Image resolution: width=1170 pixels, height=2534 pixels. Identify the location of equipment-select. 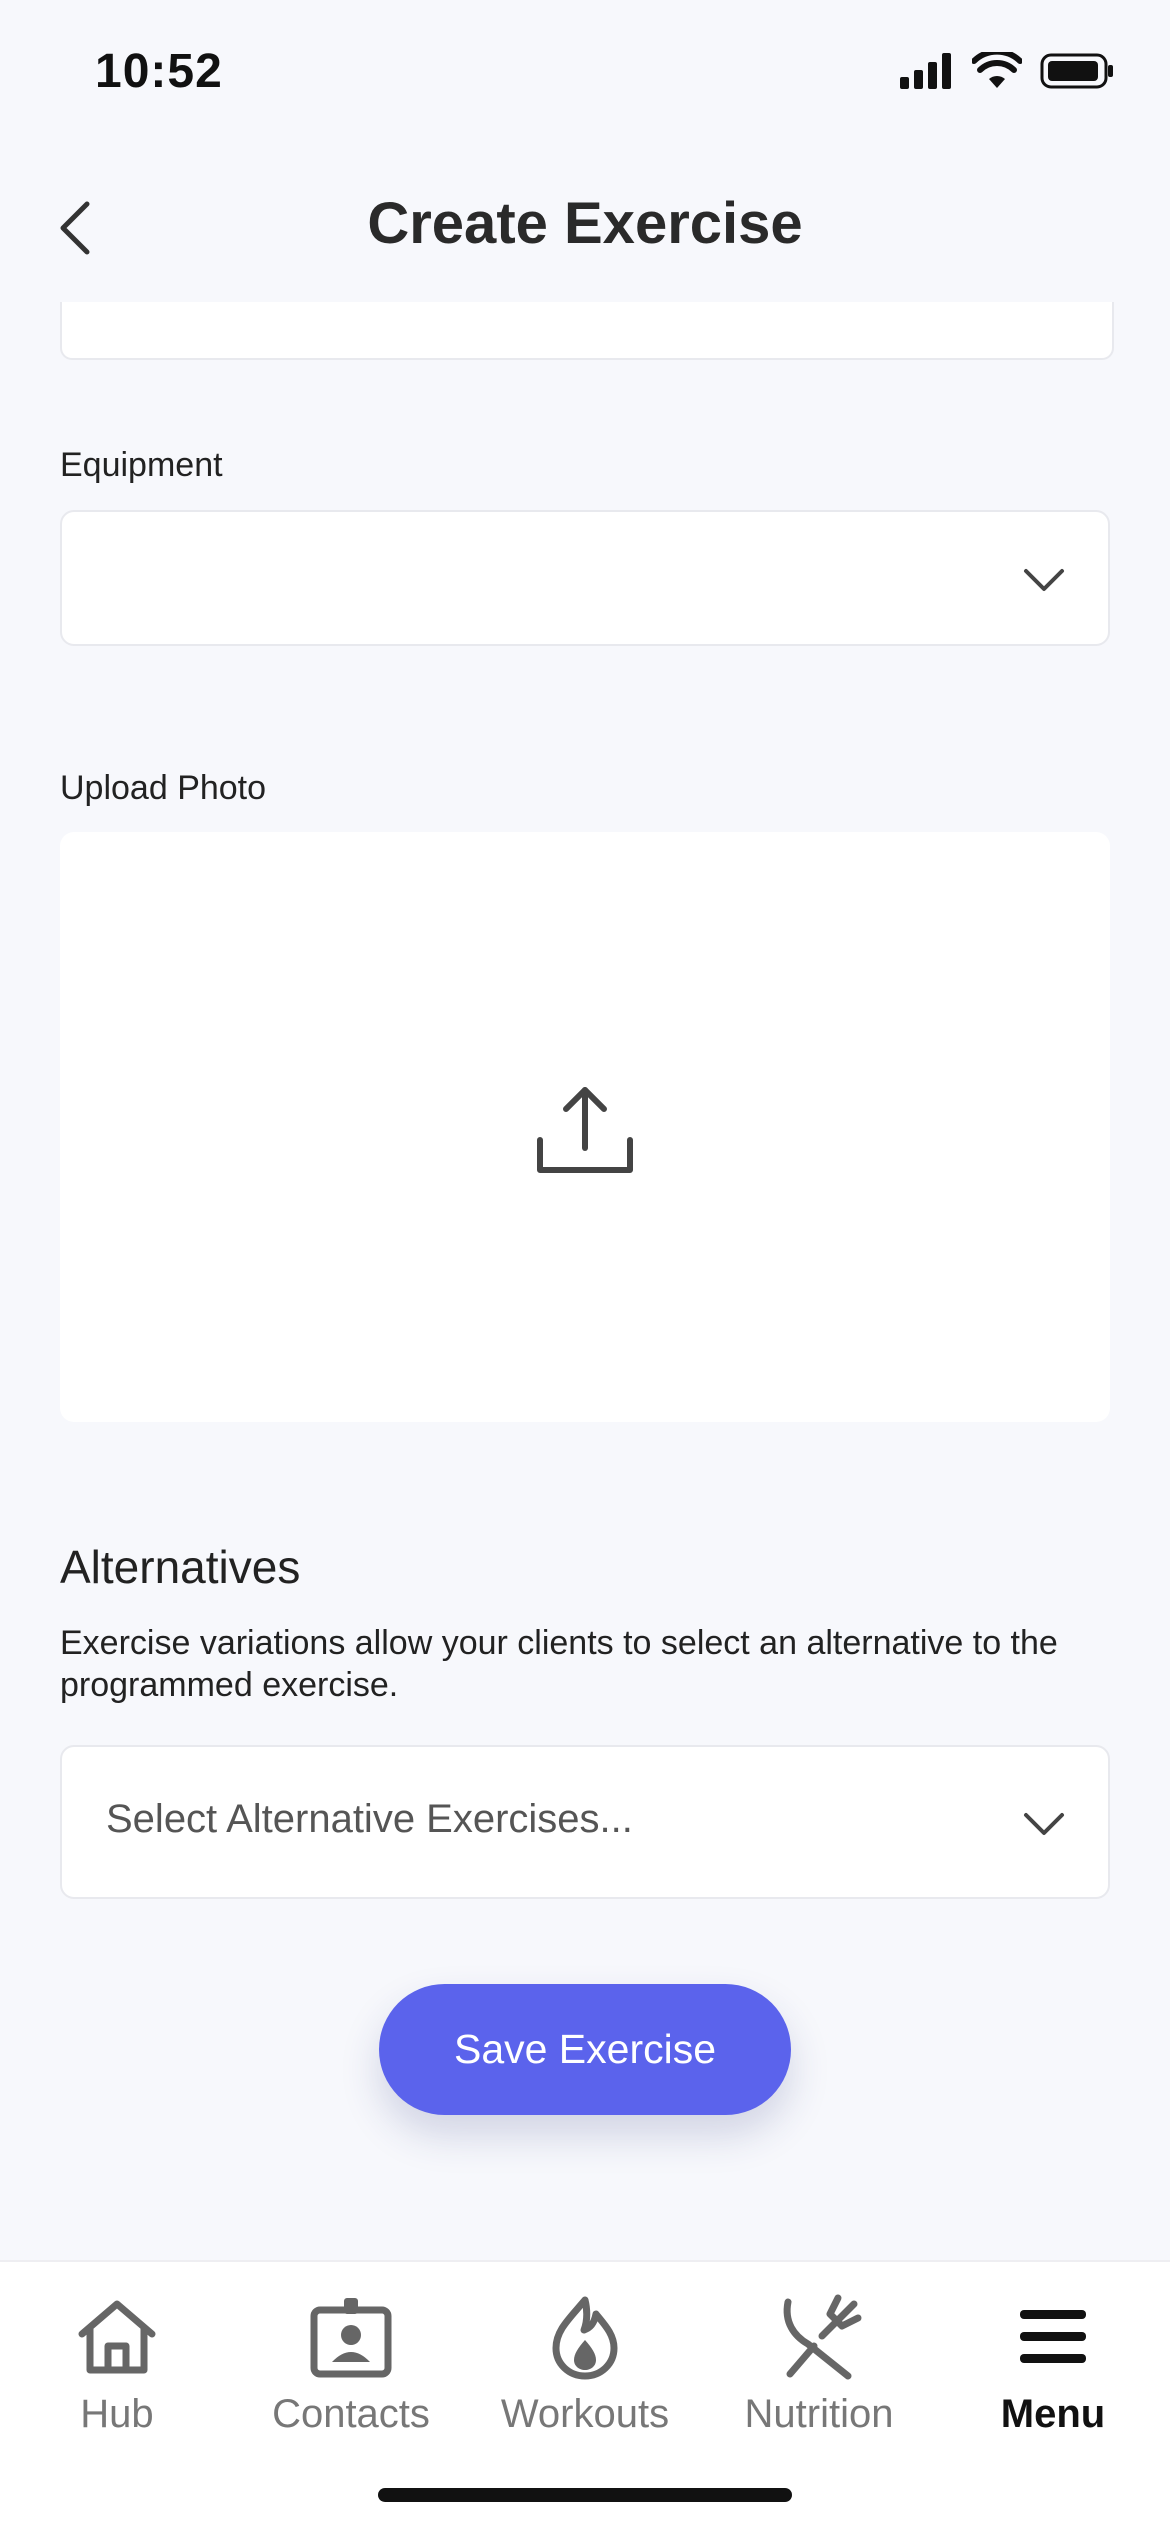
(585, 578).